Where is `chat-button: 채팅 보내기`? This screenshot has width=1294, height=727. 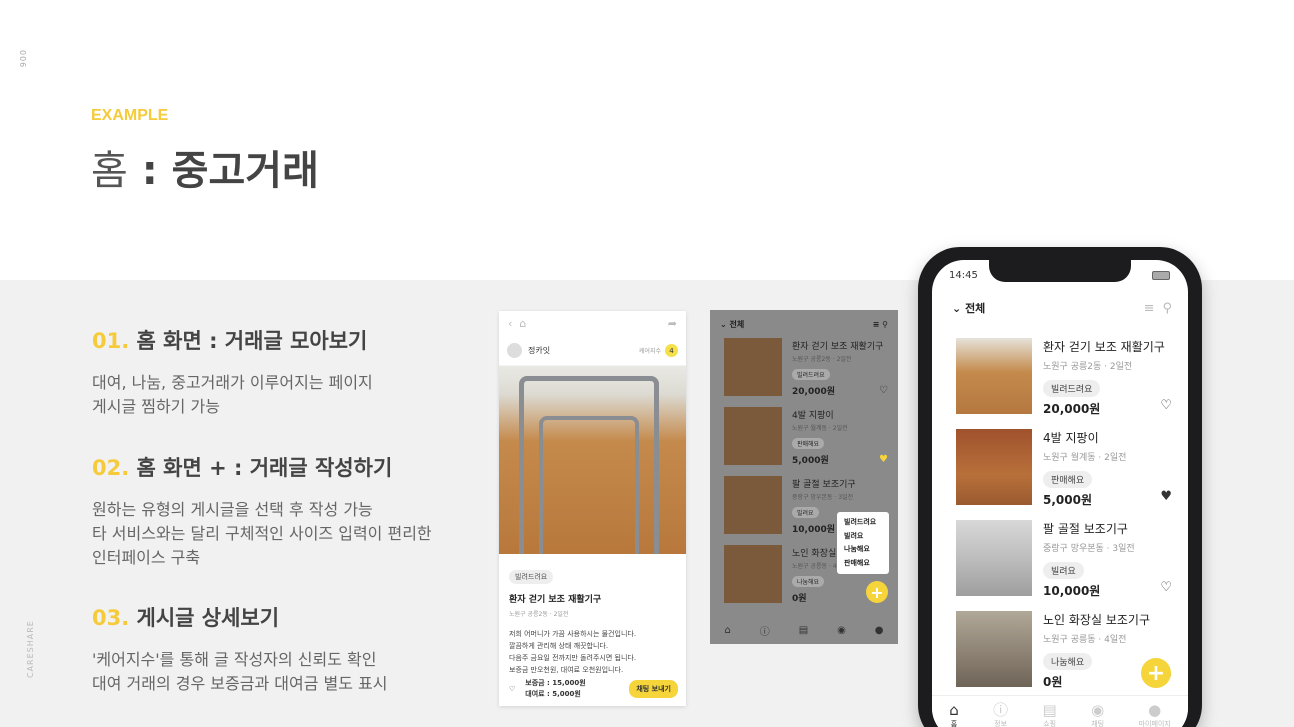
chat-button: 채팅 보내기 is located at coordinates (653, 689).